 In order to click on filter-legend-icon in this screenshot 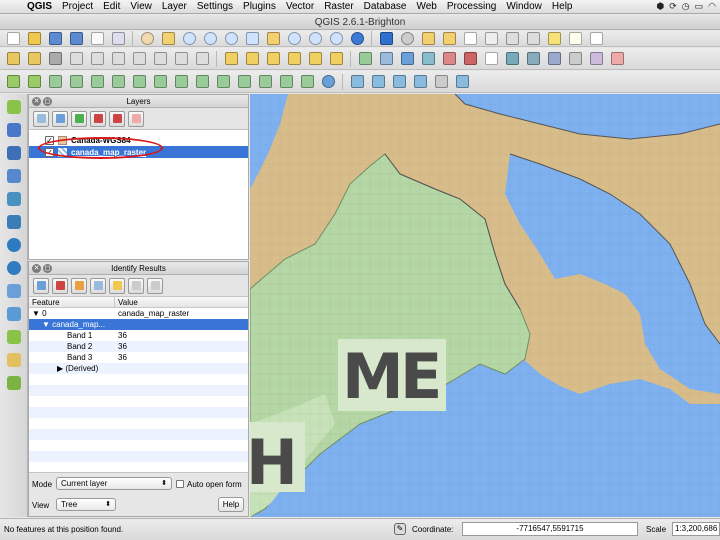, I will do `click(79, 118)`.